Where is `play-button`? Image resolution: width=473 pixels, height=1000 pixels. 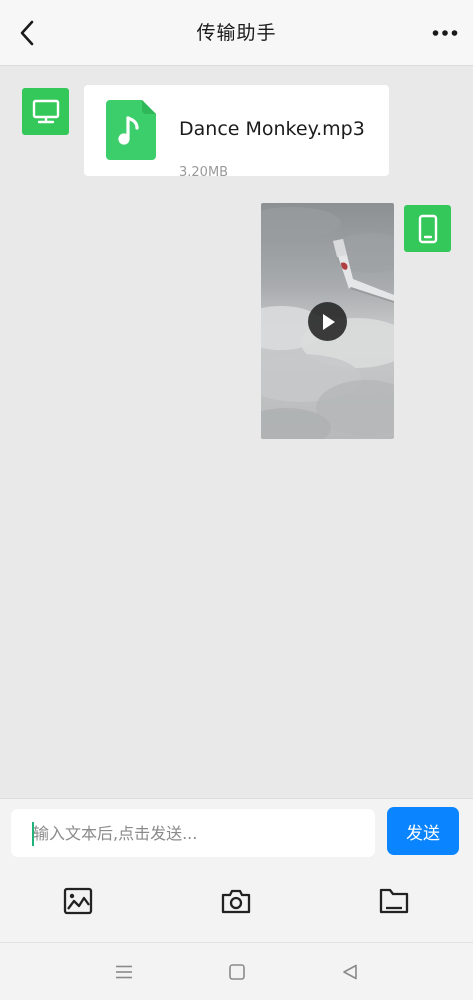 play-button is located at coordinates (327, 321).